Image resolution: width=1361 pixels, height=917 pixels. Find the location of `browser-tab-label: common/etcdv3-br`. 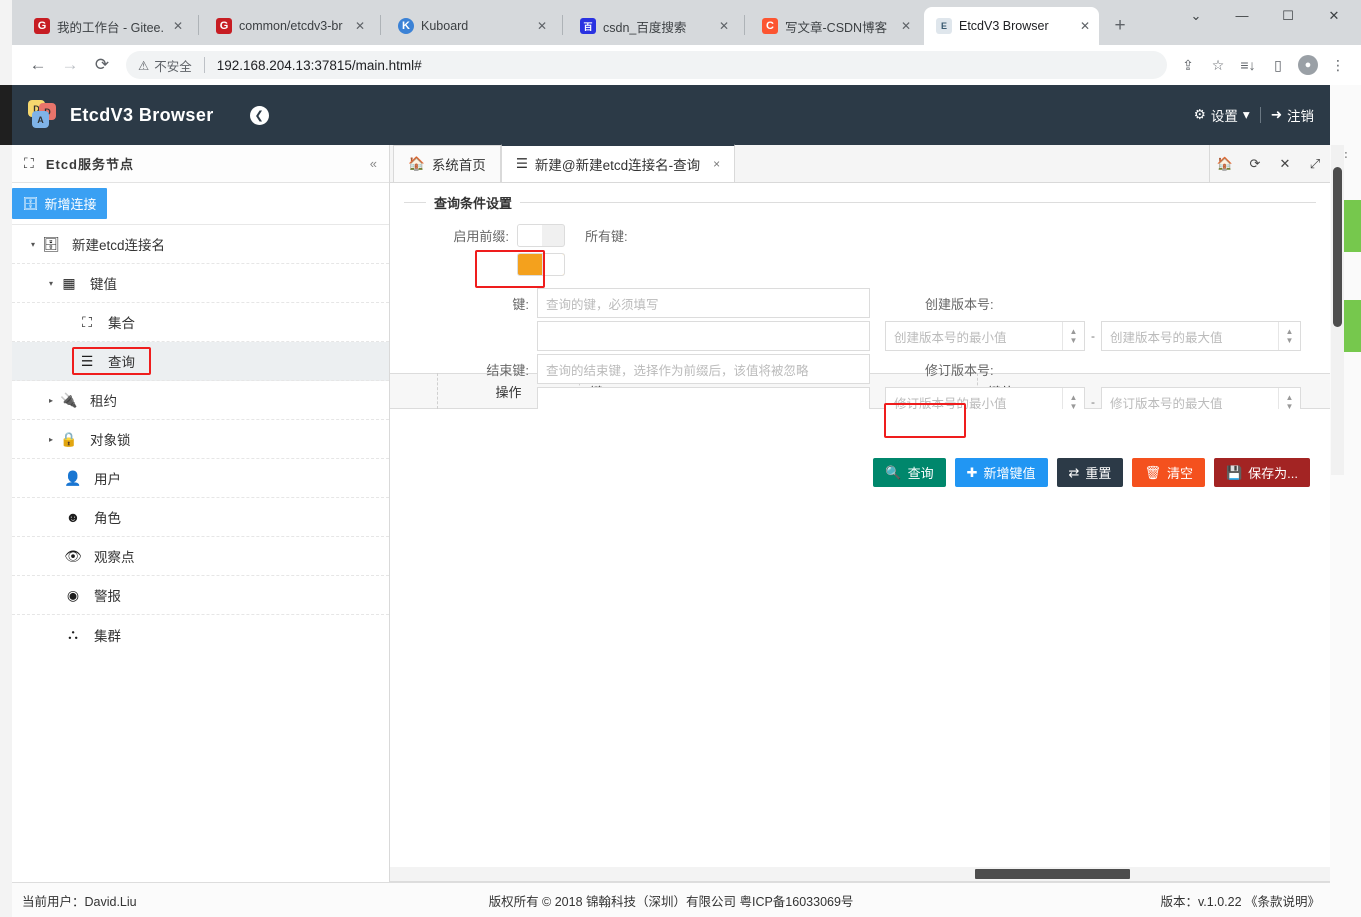

browser-tab-label: common/etcdv3-br is located at coordinates (291, 26).